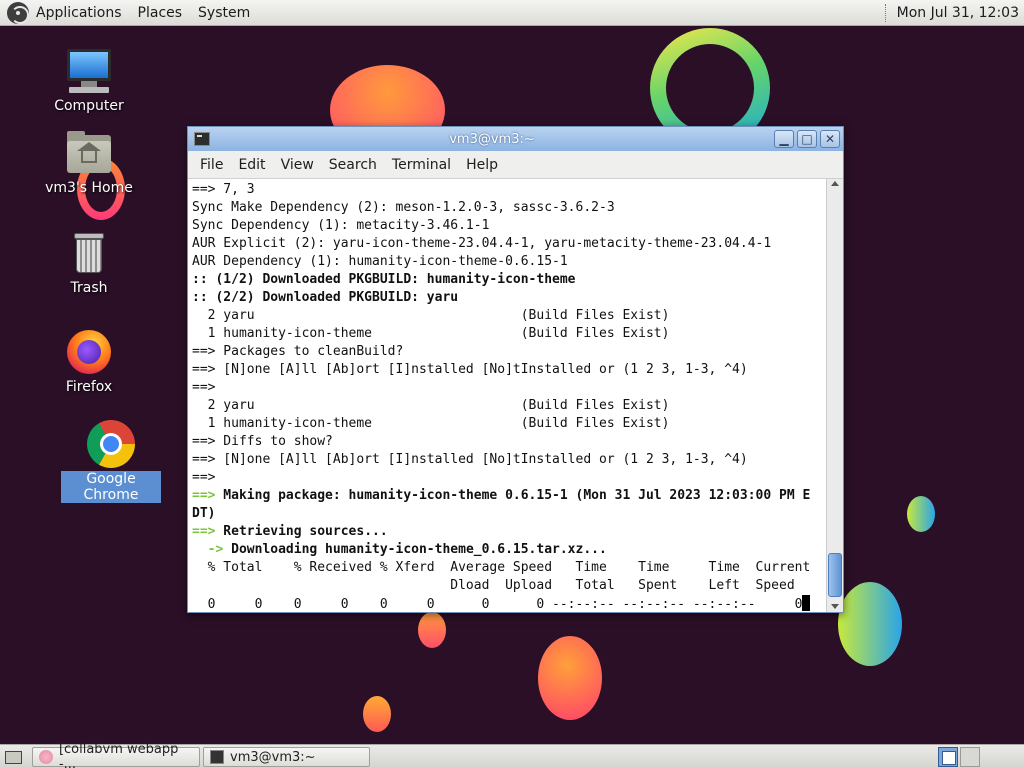  What do you see at coordinates (353, 165) in the screenshot?
I see `menu-search: Search` at bounding box center [353, 165].